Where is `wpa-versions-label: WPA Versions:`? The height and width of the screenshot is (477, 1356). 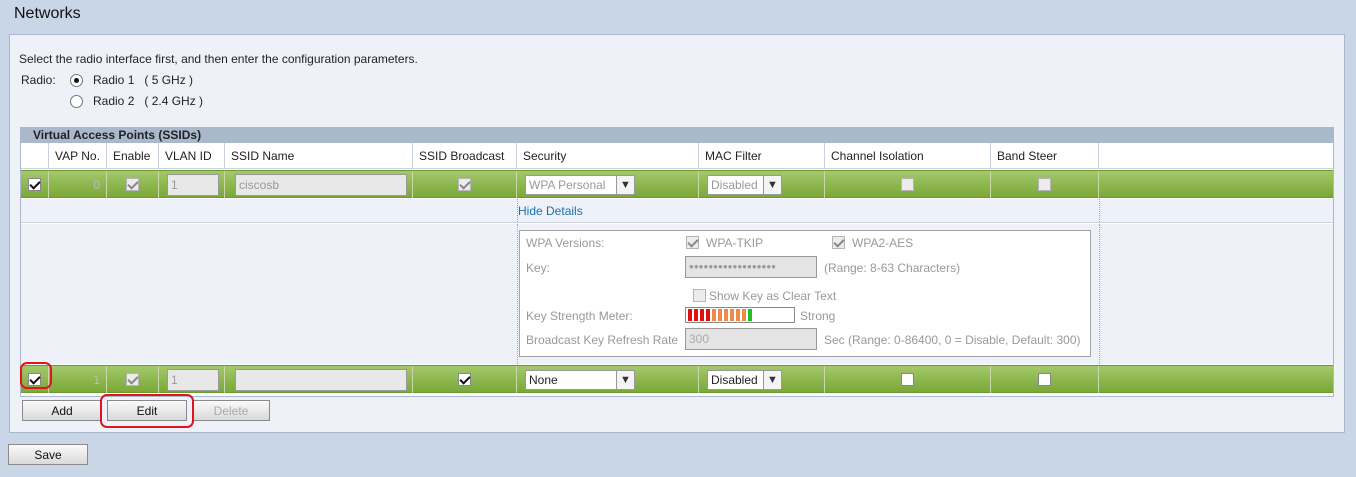 wpa-versions-label: WPA Versions: is located at coordinates (565, 243).